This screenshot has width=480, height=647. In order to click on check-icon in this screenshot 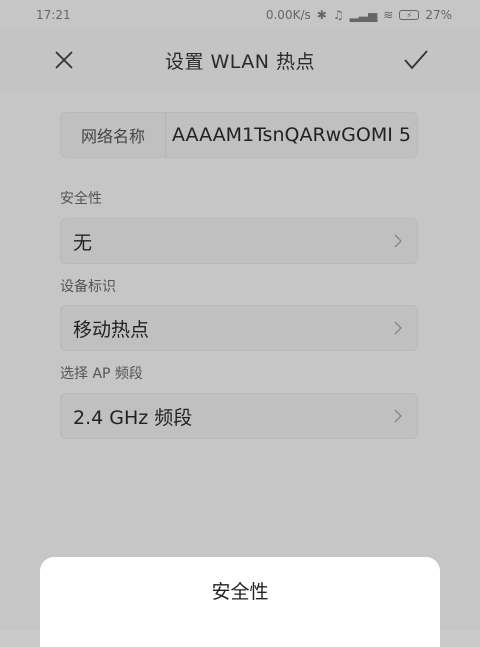, I will do `click(416, 60)`.